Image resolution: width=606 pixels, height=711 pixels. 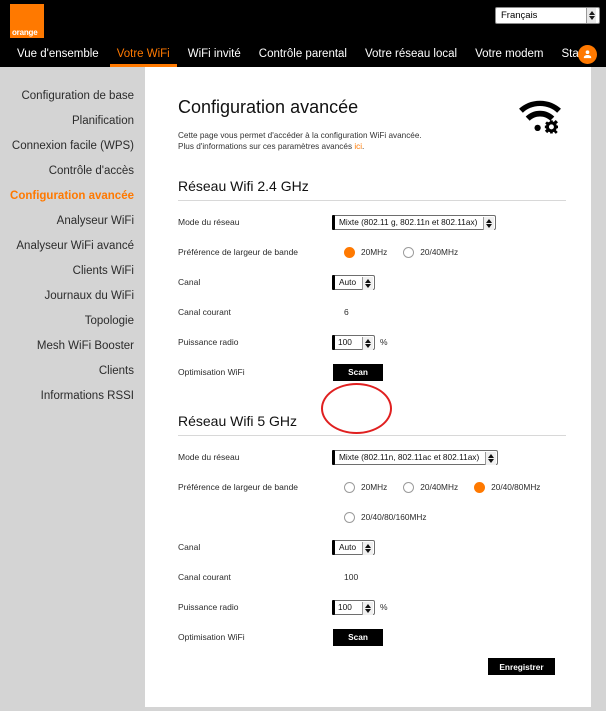 What do you see at coordinates (238, 421) in the screenshot?
I see `section-title-5ghz: Réseau Wifi 5 GHz` at bounding box center [238, 421].